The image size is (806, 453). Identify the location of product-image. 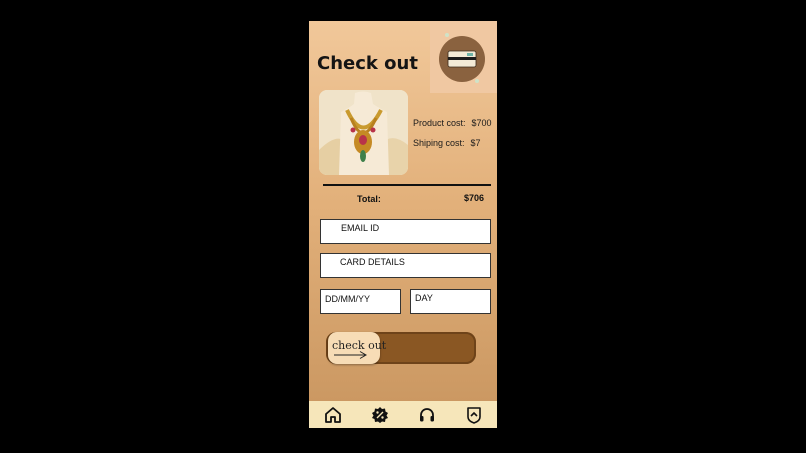
(363, 132).